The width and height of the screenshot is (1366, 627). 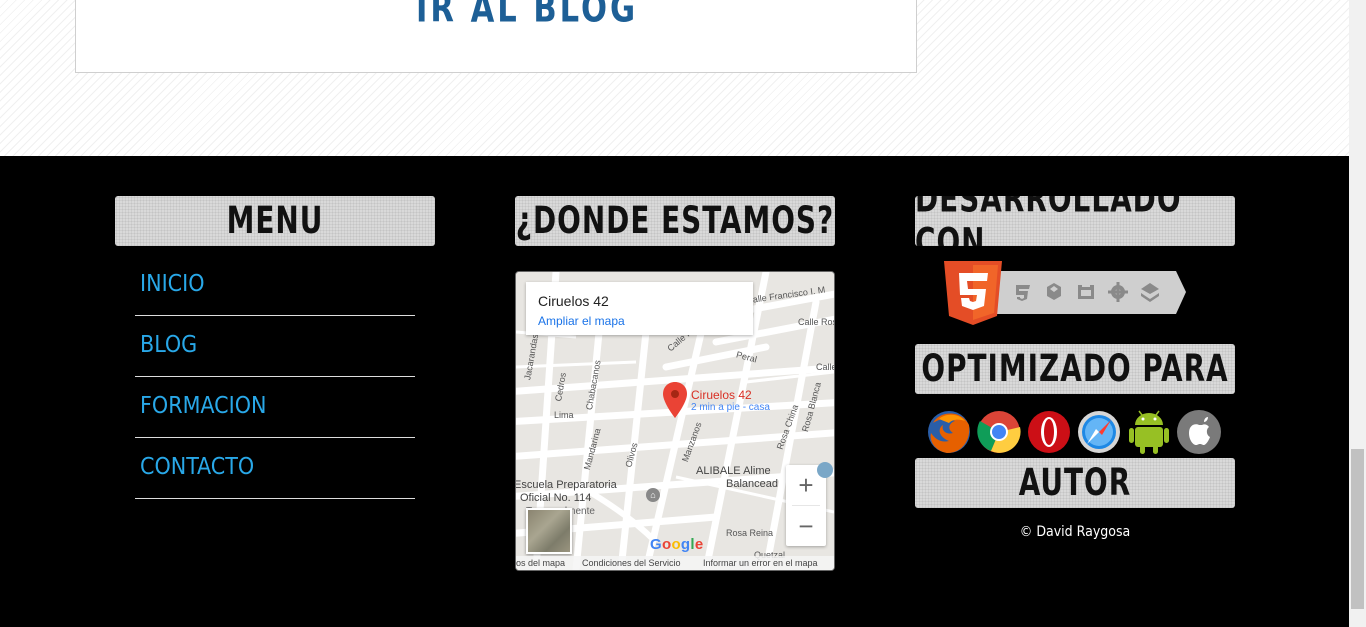 What do you see at coordinates (721, 395) in the screenshot?
I see `marker-label: Ciruelos 42` at bounding box center [721, 395].